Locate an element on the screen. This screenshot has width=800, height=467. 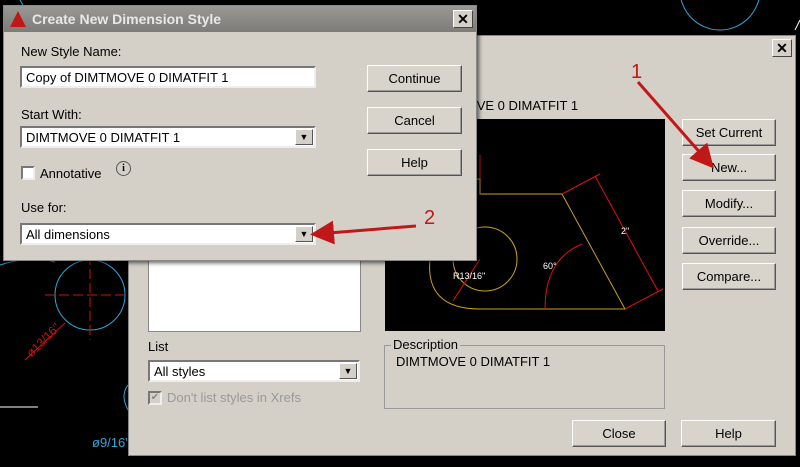
start-with-select: DIMTMOVE 0 DIMATFIT 1 ▼ is located at coordinates (168, 137).